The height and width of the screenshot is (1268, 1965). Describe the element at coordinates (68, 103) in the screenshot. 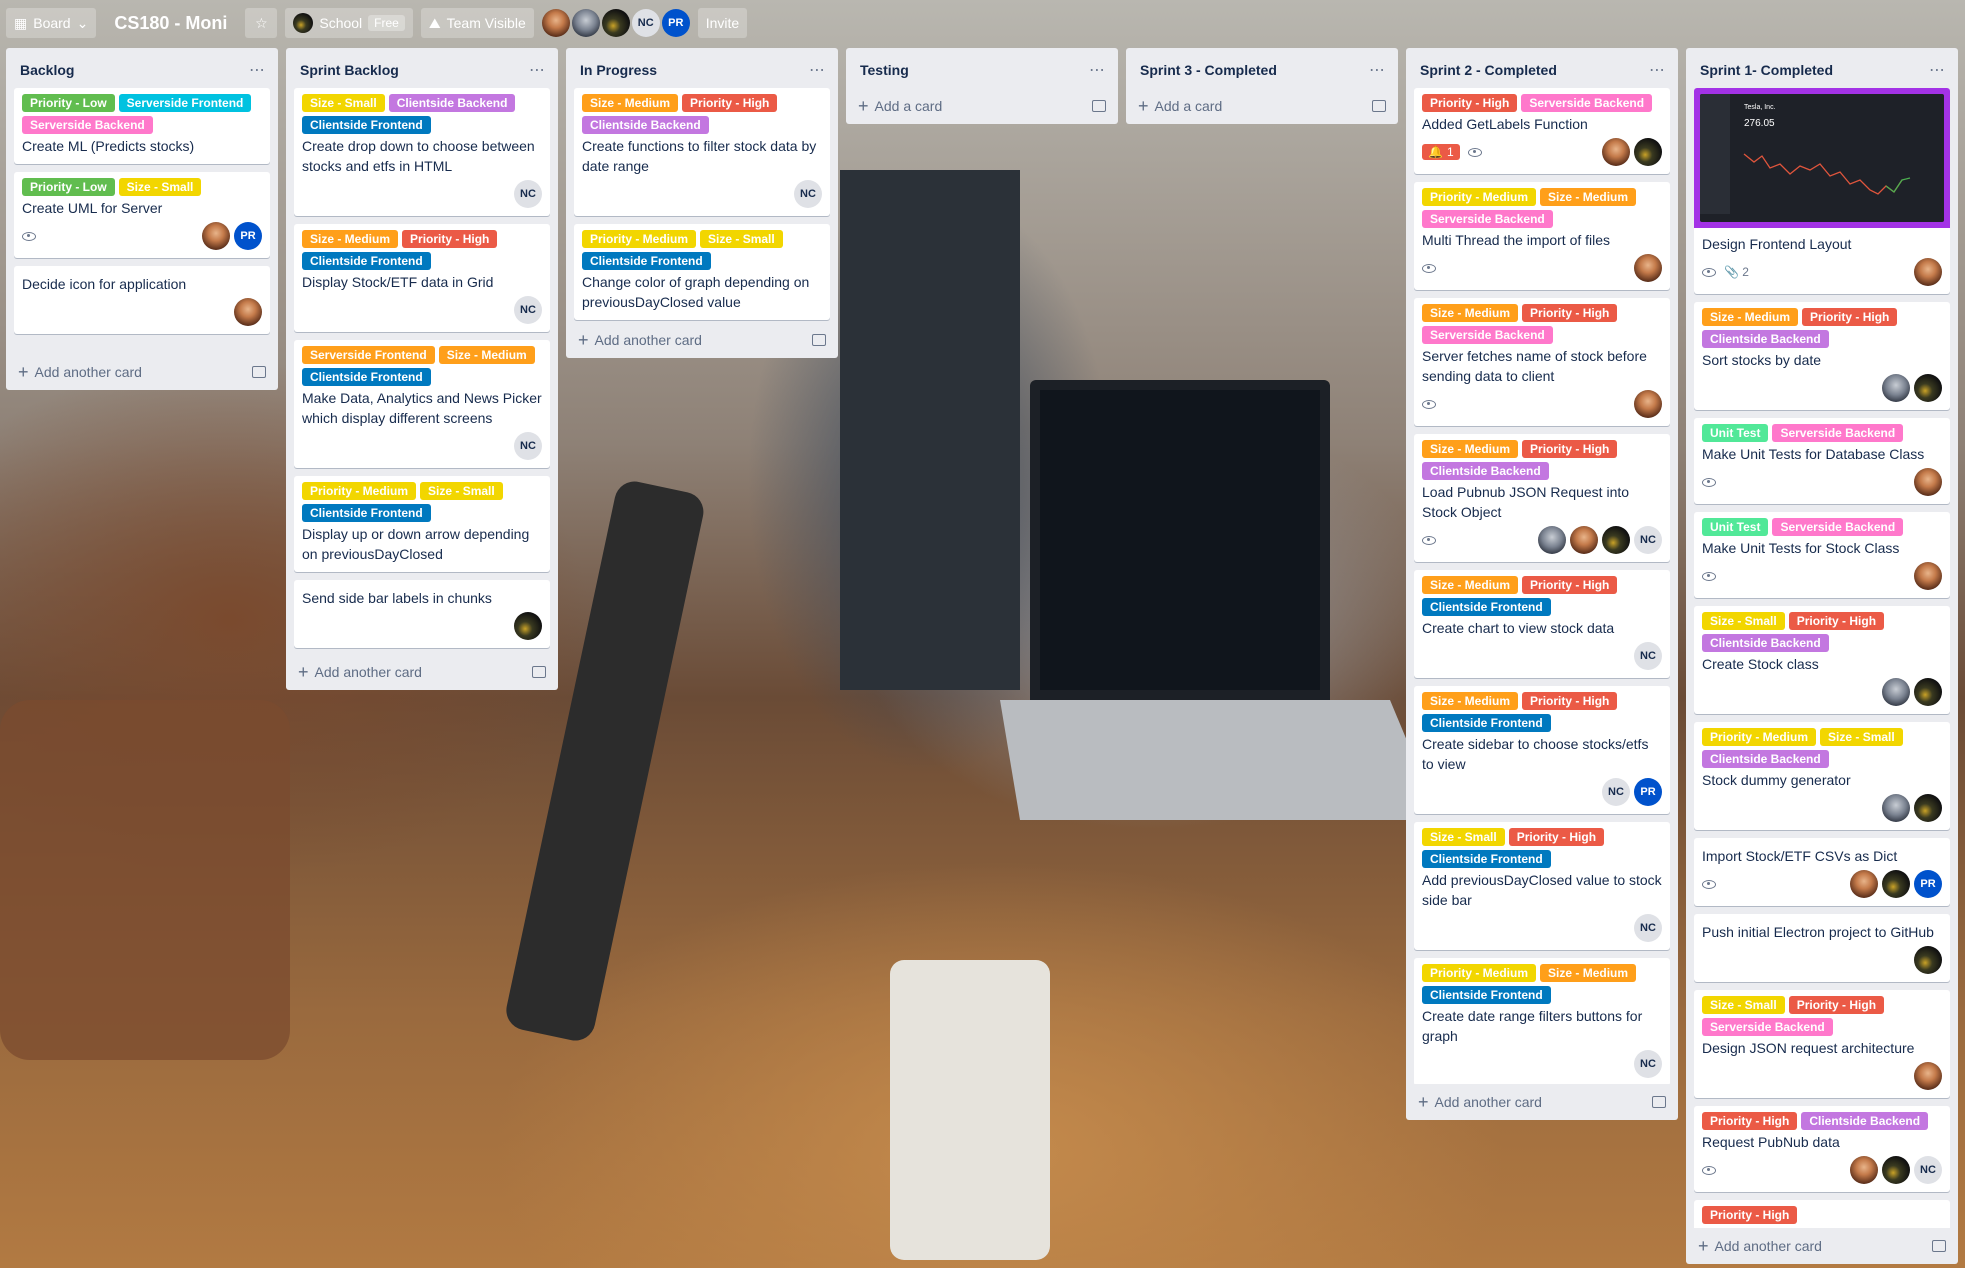

I see `card-label: Priority - Low` at that location.